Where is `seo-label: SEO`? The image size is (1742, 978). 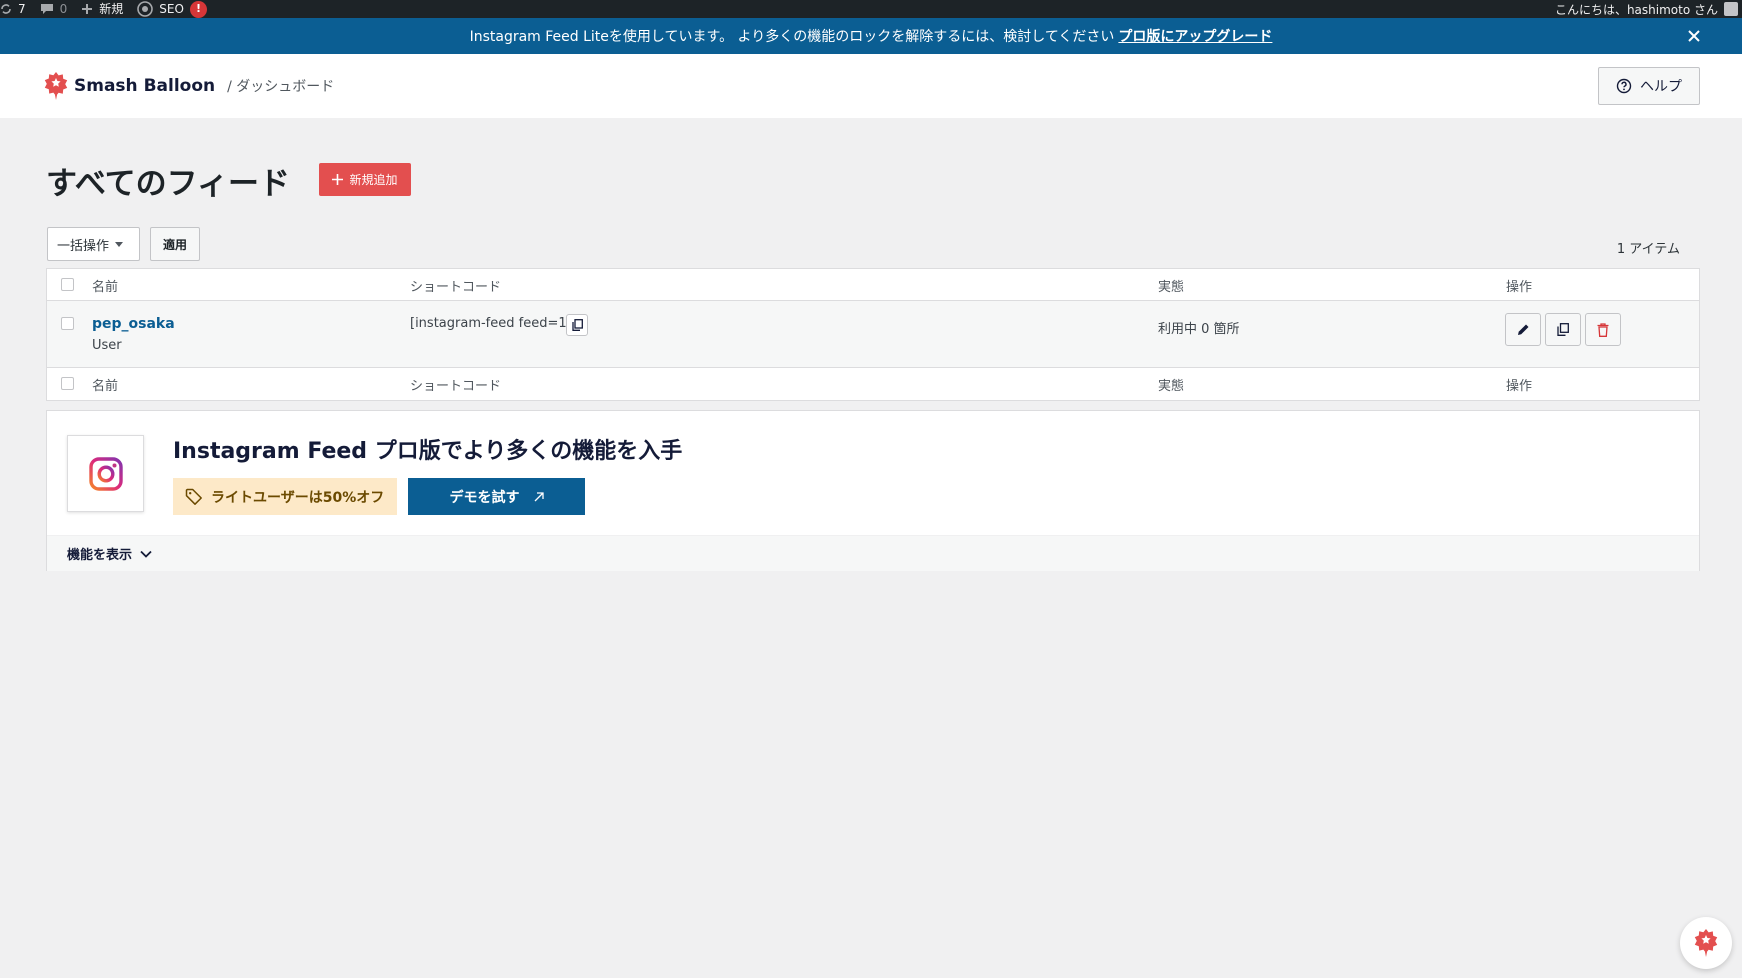 seo-label: SEO is located at coordinates (171, 9).